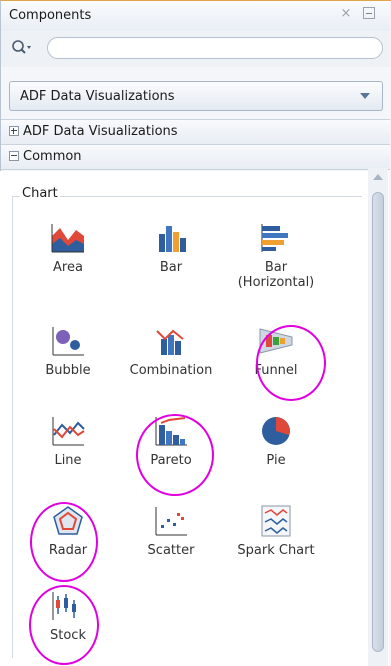 The image size is (391, 666). I want to click on scrollbar-thumb, so click(378, 422).